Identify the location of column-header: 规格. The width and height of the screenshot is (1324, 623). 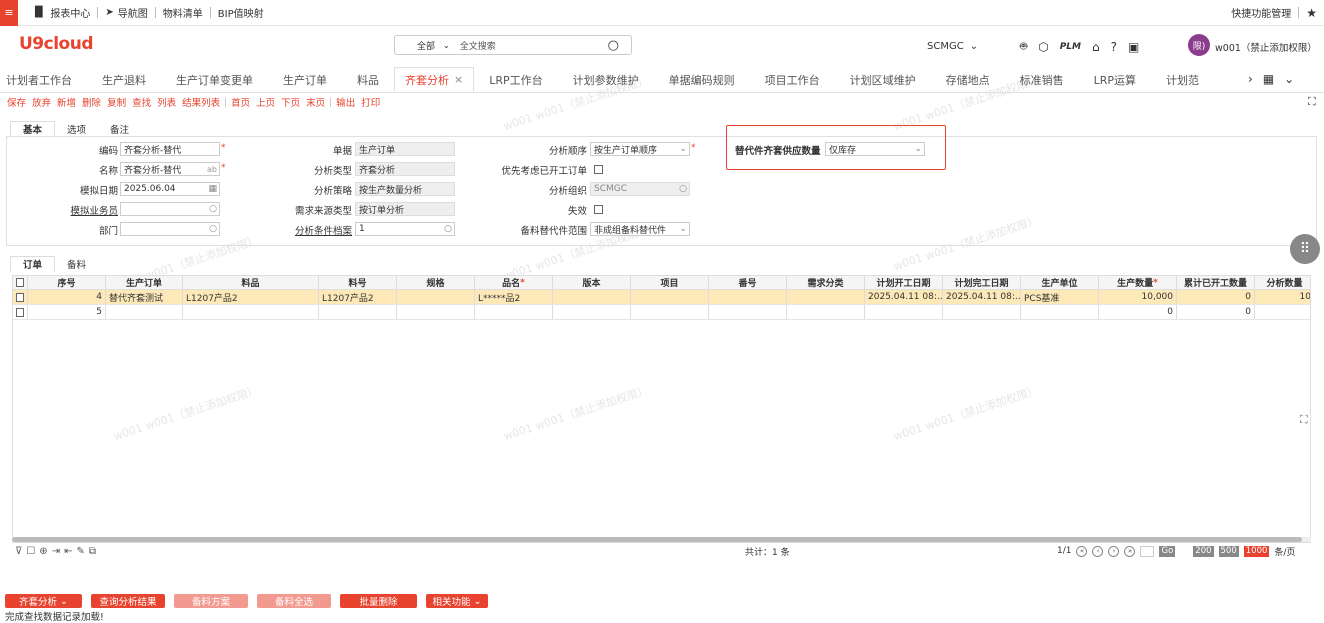
(436, 282).